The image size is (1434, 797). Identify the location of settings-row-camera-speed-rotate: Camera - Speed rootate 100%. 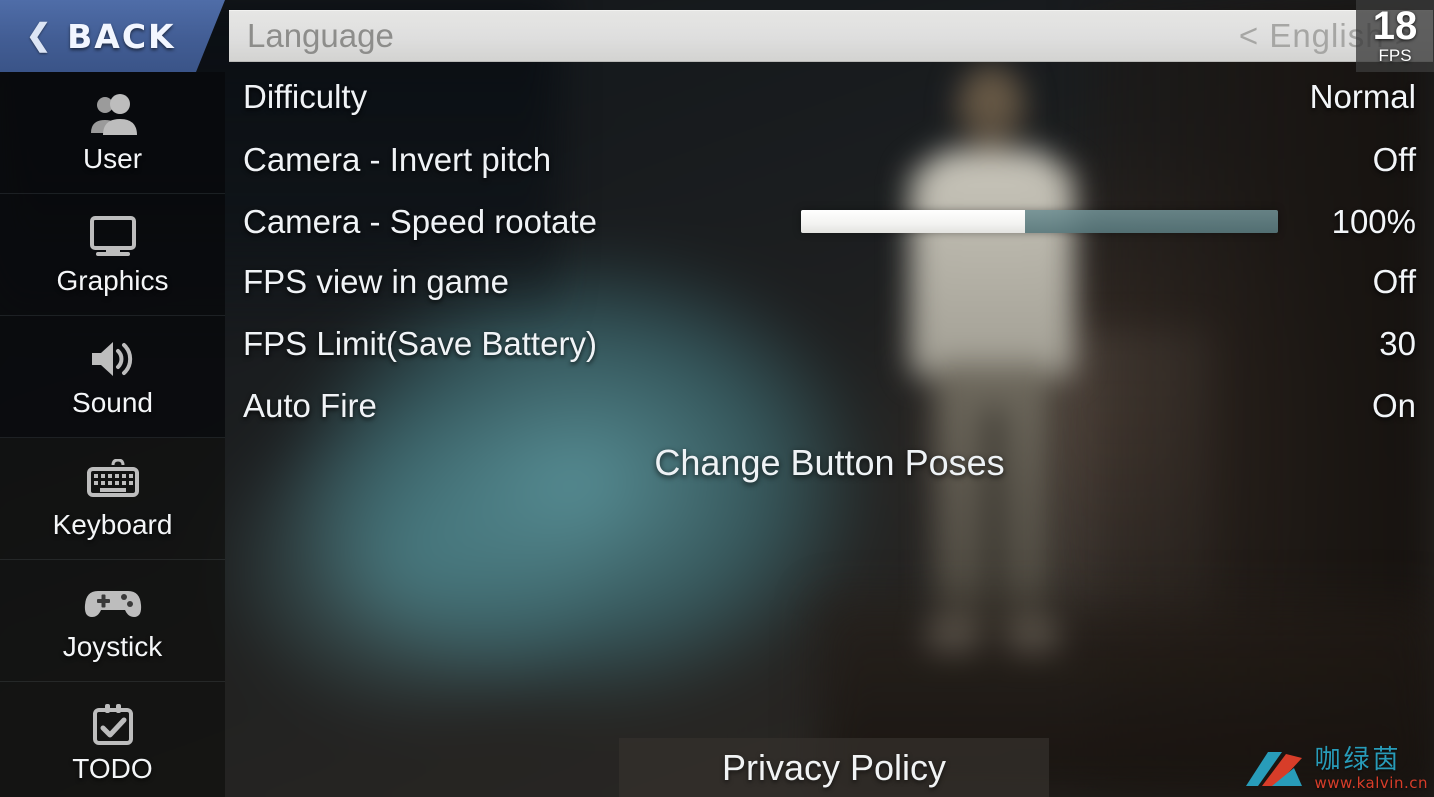
(829, 222).